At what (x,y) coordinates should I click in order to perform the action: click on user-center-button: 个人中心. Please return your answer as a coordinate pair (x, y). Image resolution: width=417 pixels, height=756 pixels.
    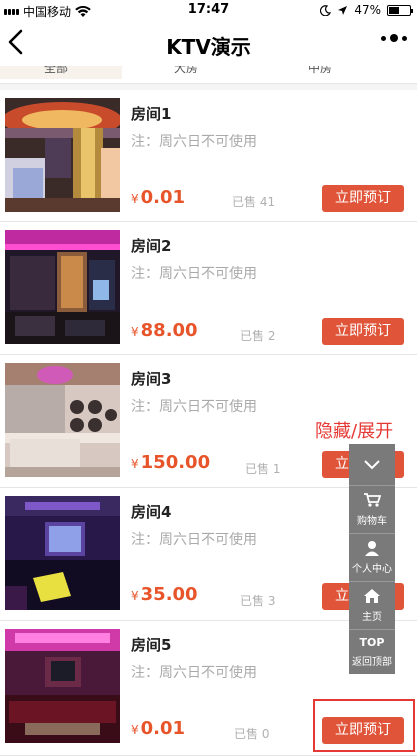
    Looking at the image, I should click on (372, 558).